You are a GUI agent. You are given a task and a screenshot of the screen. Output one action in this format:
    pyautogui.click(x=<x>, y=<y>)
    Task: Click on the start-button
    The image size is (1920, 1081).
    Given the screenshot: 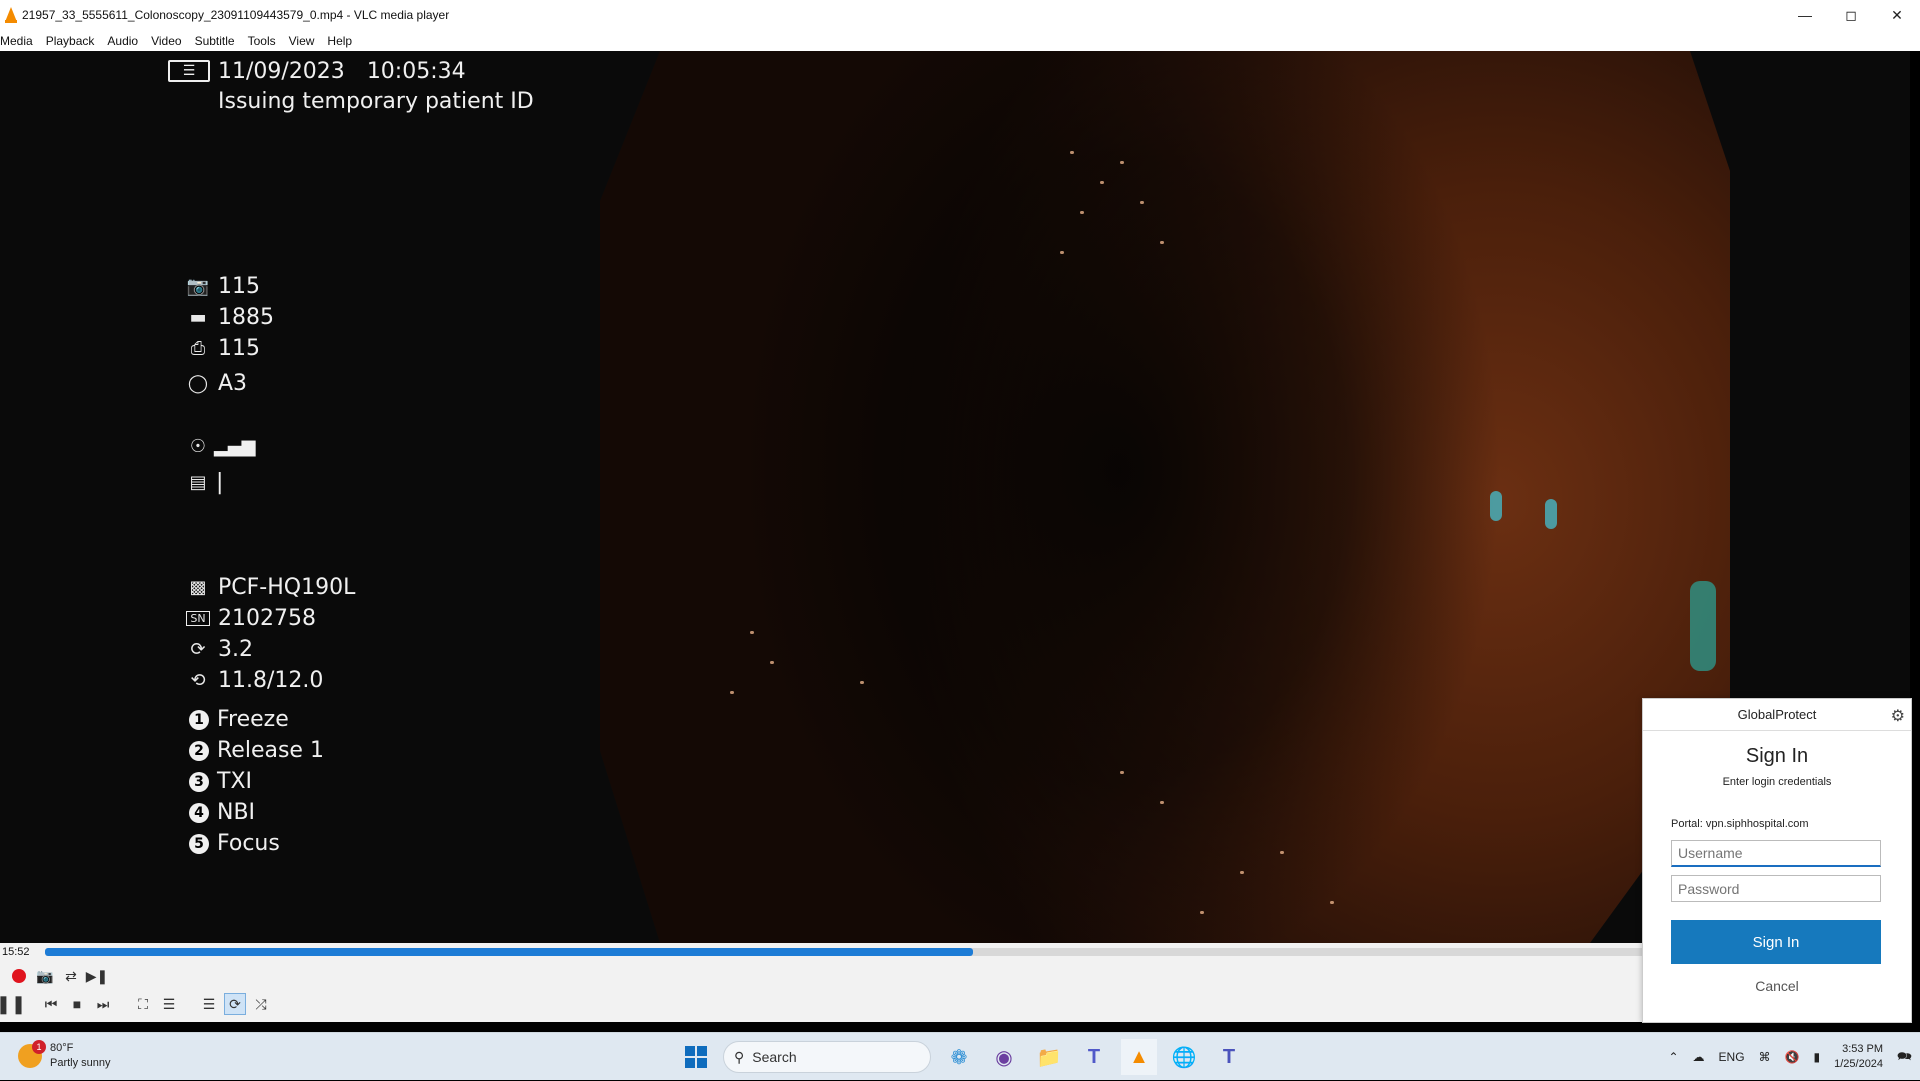 What is the action you would take?
    pyautogui.click(x=696, y=1057)
    